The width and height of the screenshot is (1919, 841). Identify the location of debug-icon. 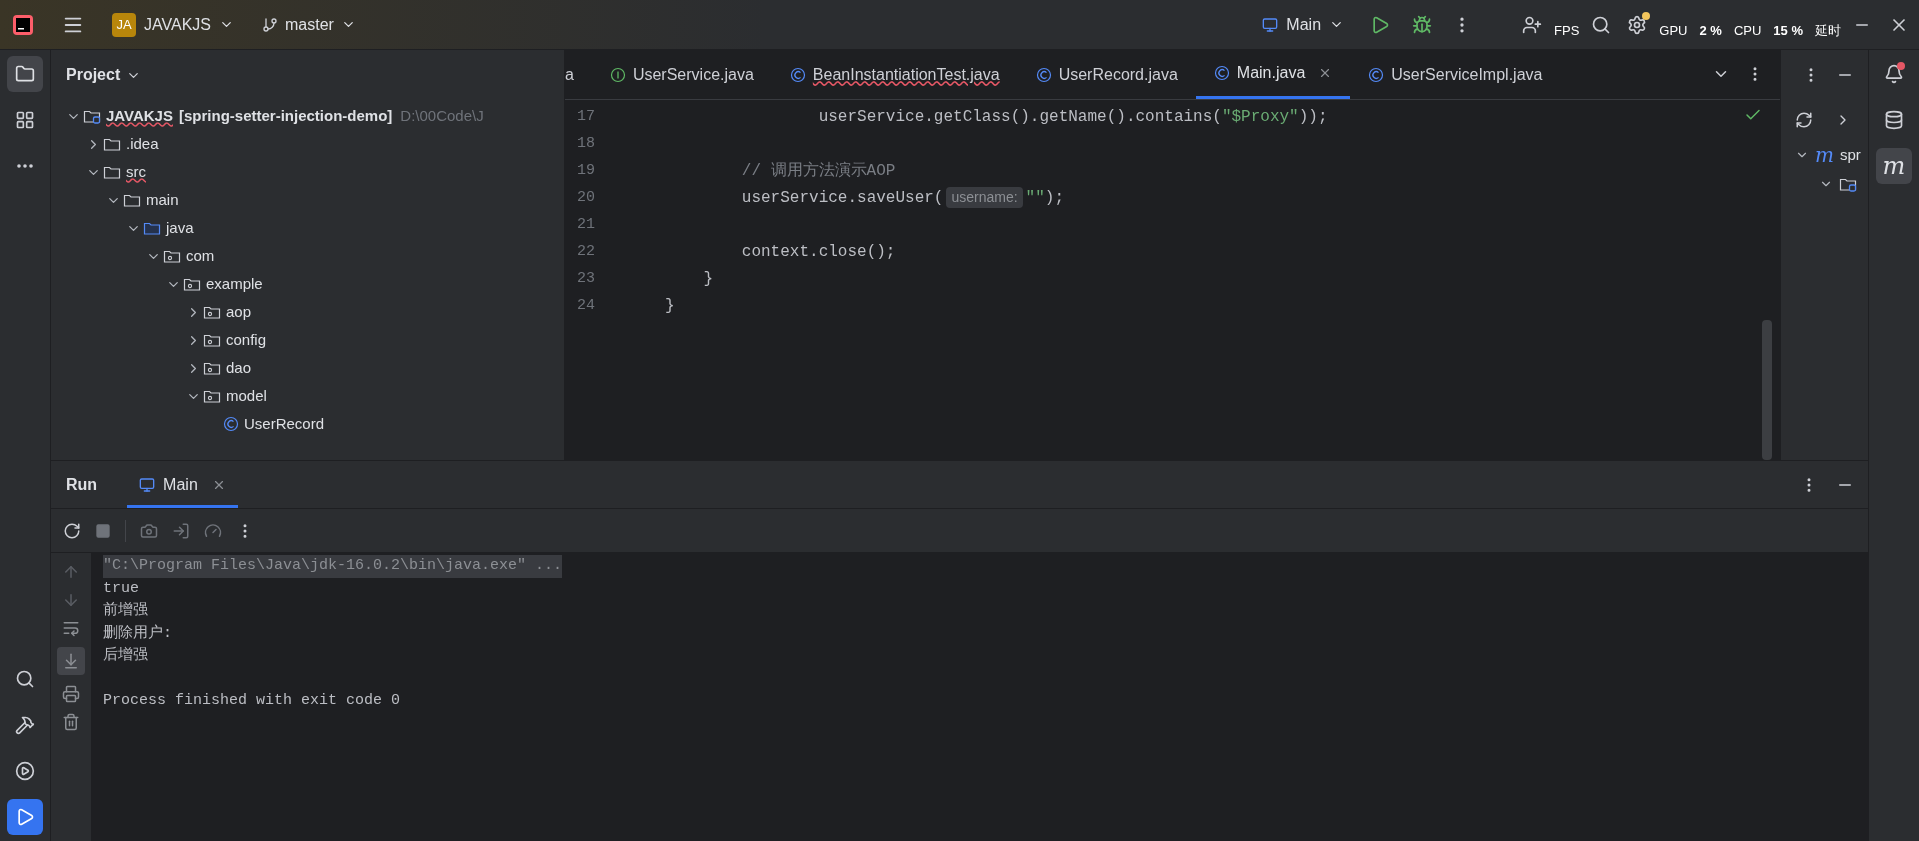
(1422, 24).